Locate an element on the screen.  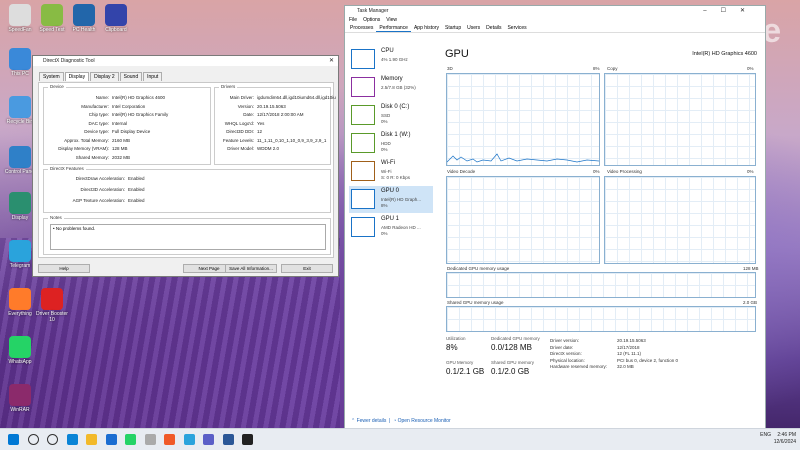
menu-item: Options is located at coordinates (371, 20).